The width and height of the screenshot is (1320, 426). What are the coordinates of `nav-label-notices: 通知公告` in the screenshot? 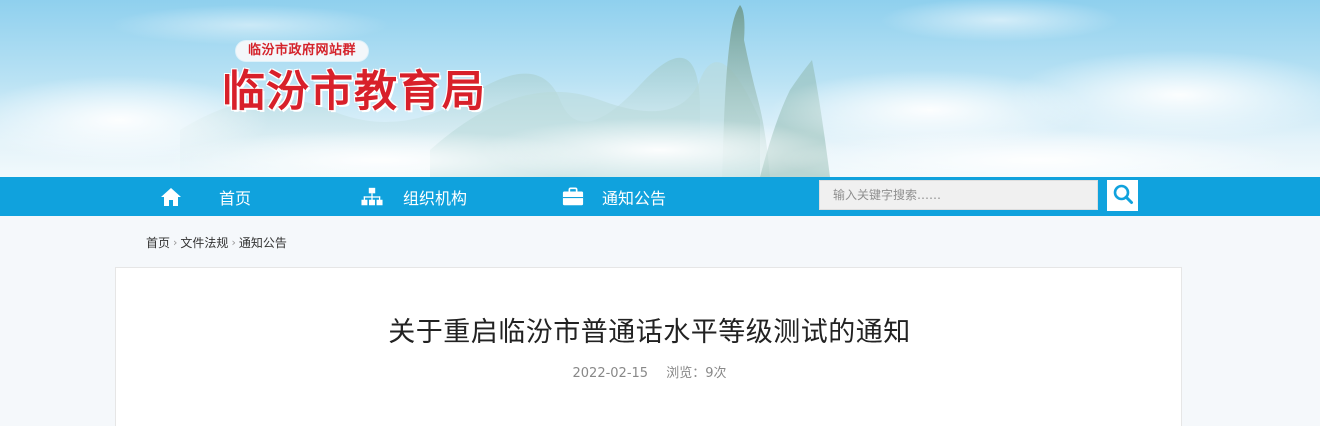 It's located at (634, 198).